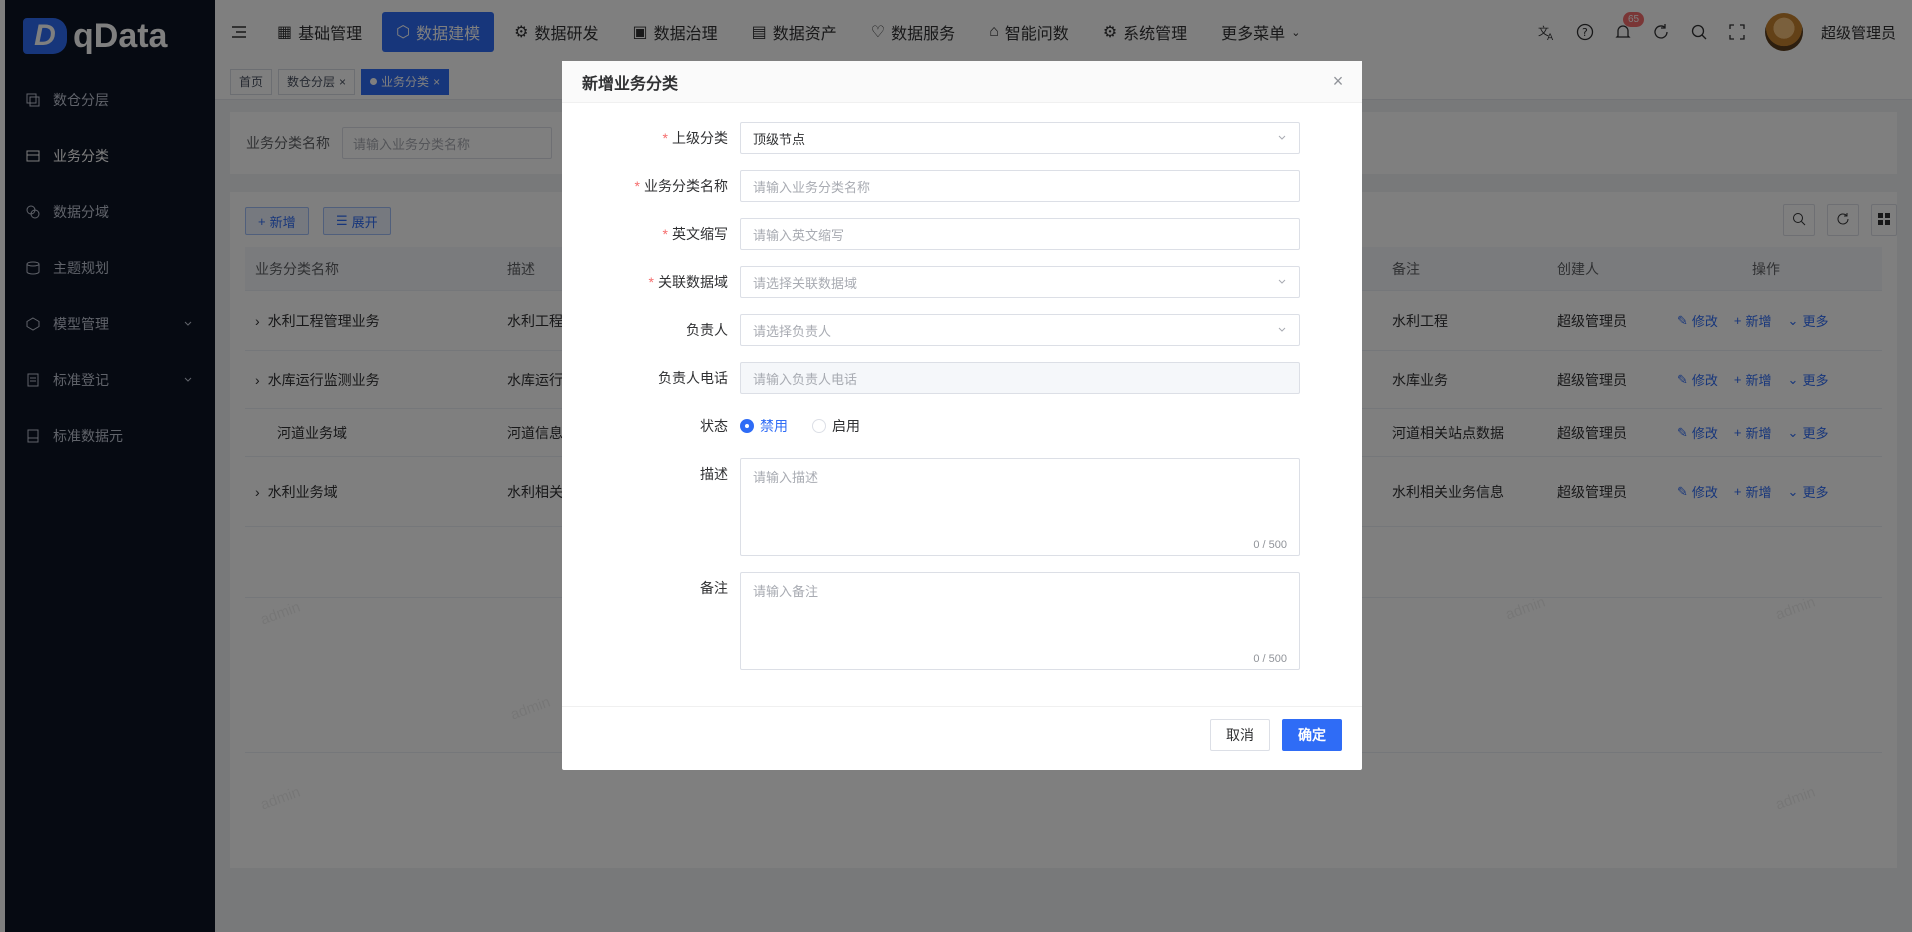 Image resolution: width=1912 pixels, height=932 pixels. I want to click on parent-value: 顶级节点, so click(779, 139).